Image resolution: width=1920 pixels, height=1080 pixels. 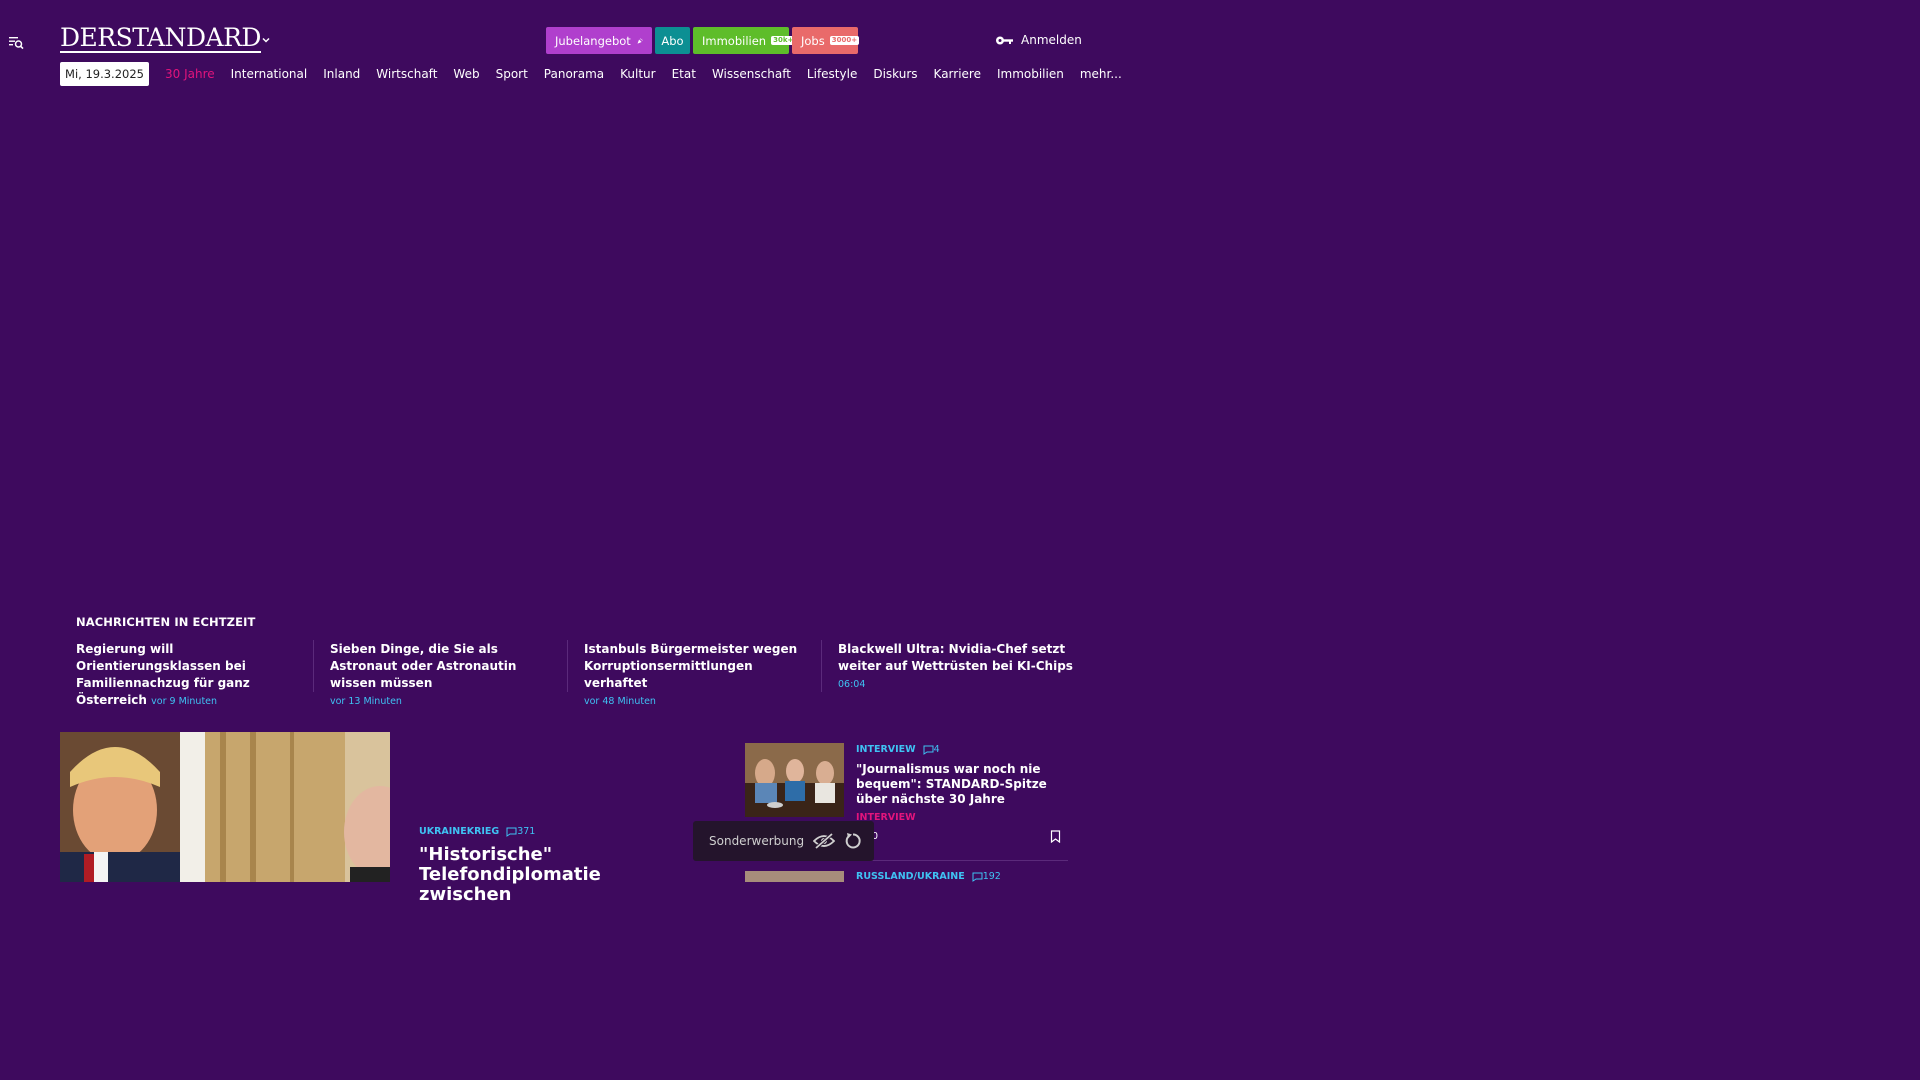 What do you see at coordinates (813, 40) in the screenshot?
I see `jobs-label: Jobs` at bounding box center [813, 40].